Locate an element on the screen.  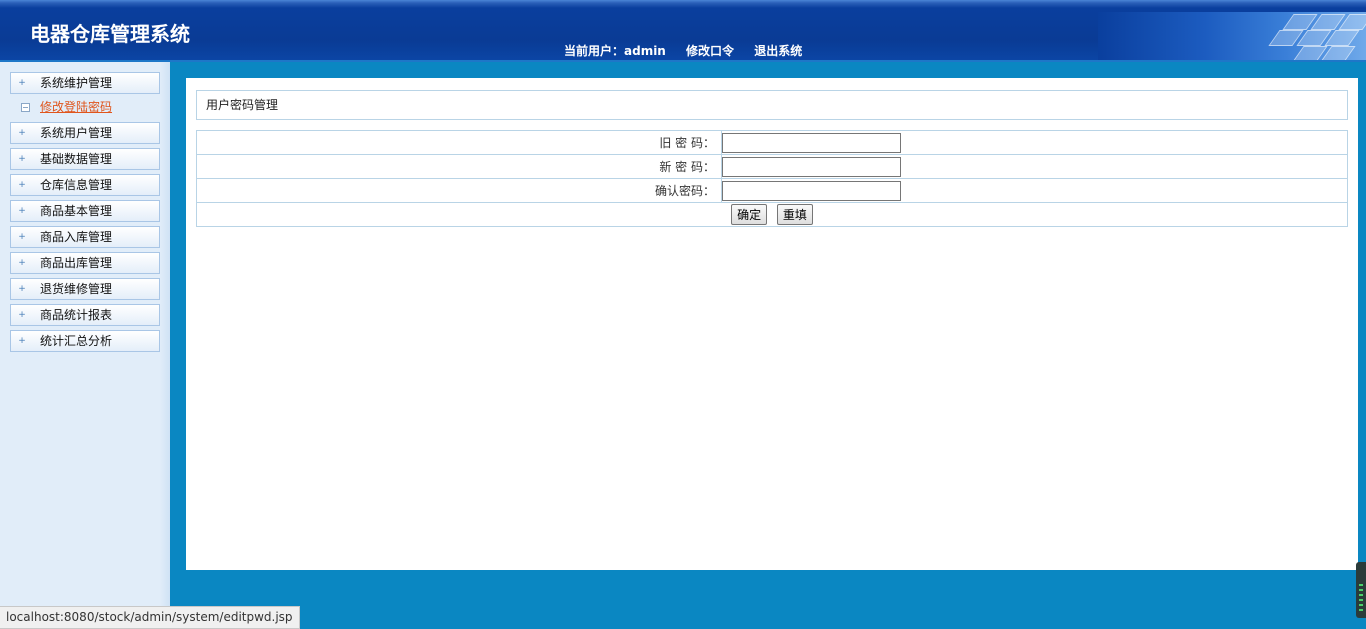
sidebar-item-label: 商品基本管理 is located at coordinates (76, 211).